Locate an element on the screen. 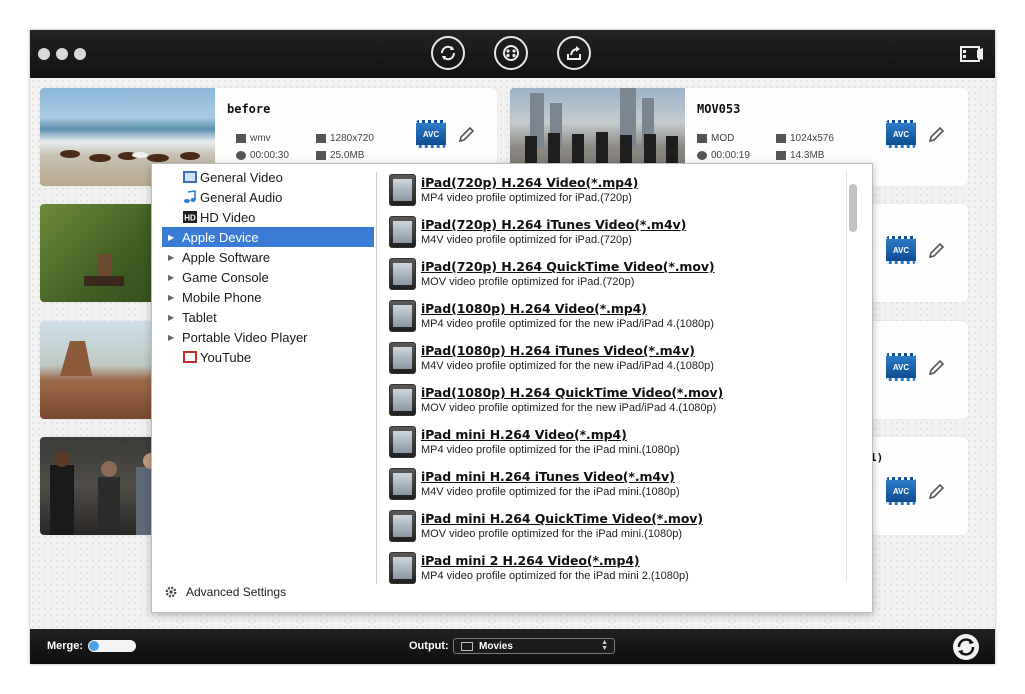  media-tab-button is located at coordinates (511, 53).